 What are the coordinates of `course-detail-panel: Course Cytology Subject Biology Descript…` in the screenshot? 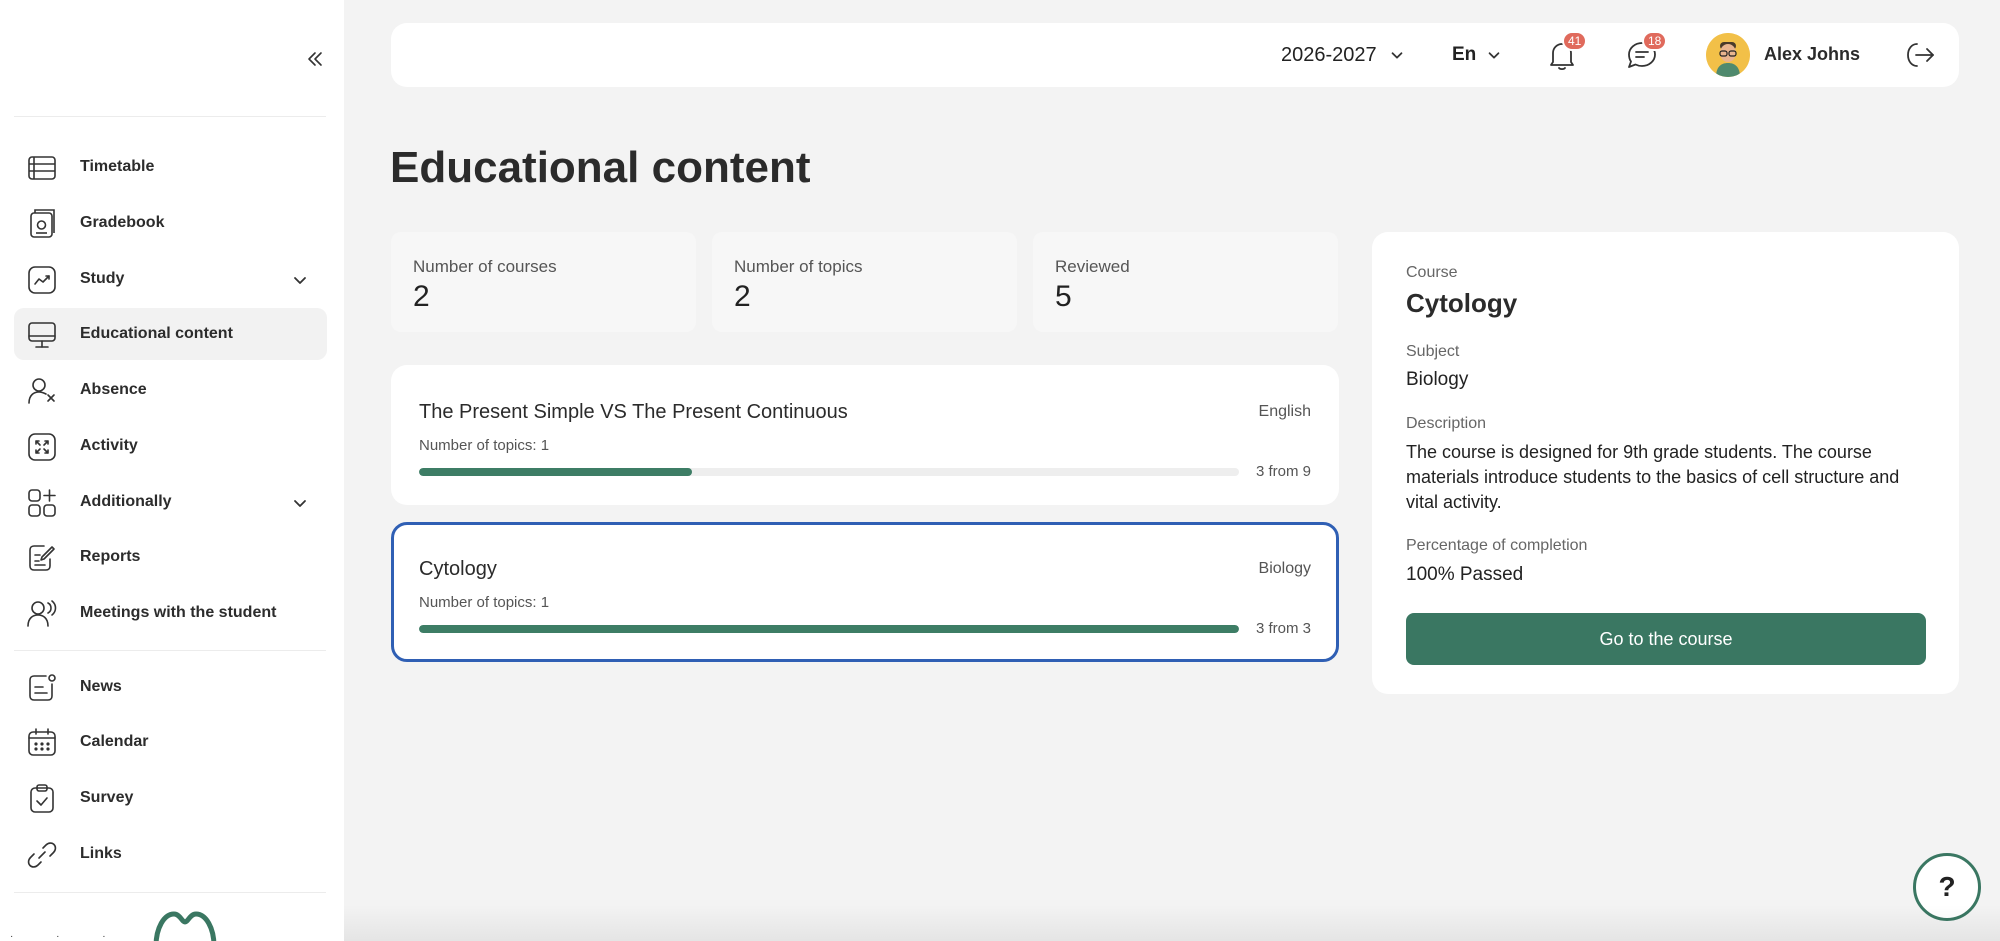 It's located at (1665, 463).